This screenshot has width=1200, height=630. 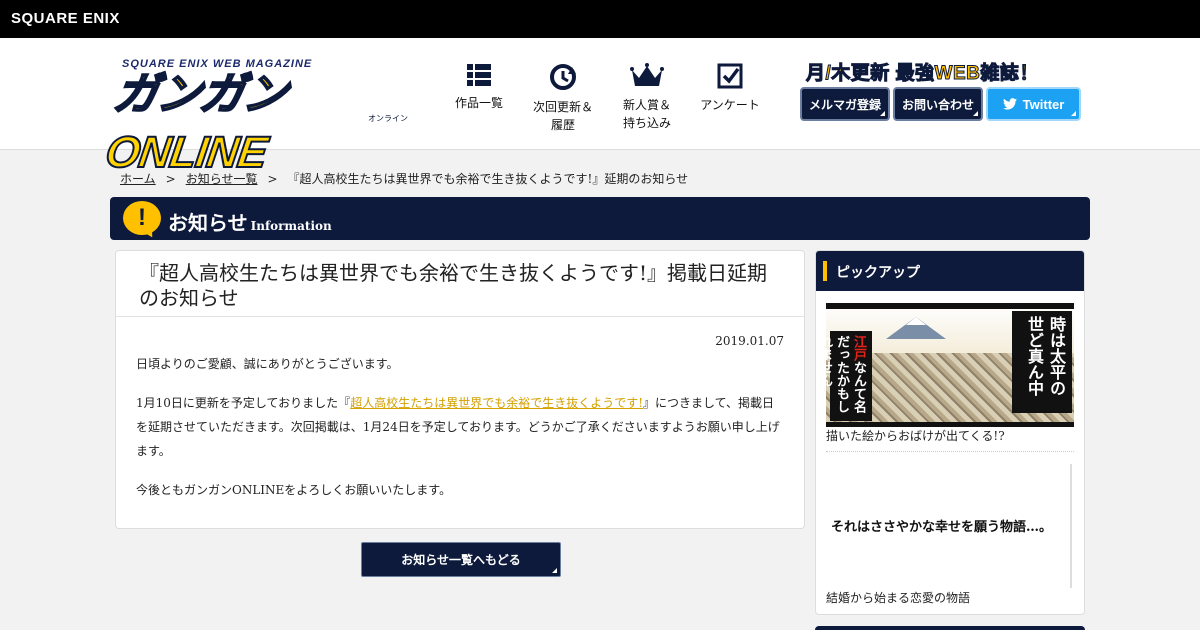 I want to click on article-paragraph: 日頃よりのご愛顧、誠にありがとうございます。, so click(x=267, y=364).